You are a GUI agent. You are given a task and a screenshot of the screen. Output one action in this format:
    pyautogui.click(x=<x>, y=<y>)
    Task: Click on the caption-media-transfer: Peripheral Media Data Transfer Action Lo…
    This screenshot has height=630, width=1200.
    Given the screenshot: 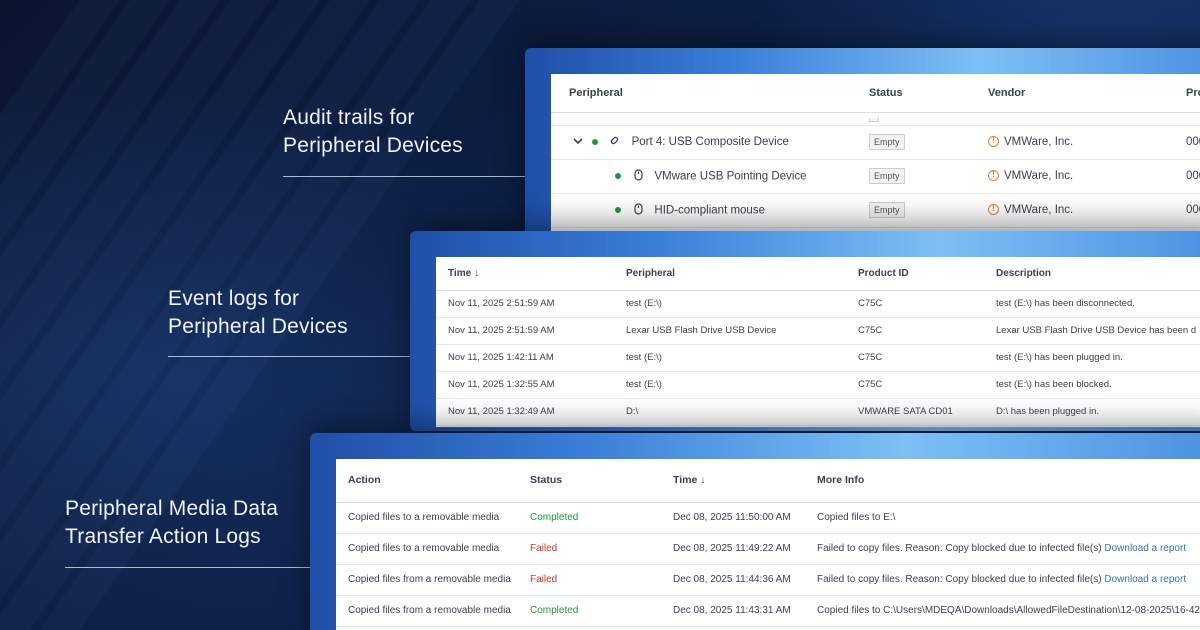 What is the action you would take?
    pyautogui.click(x=171, y=523)
    